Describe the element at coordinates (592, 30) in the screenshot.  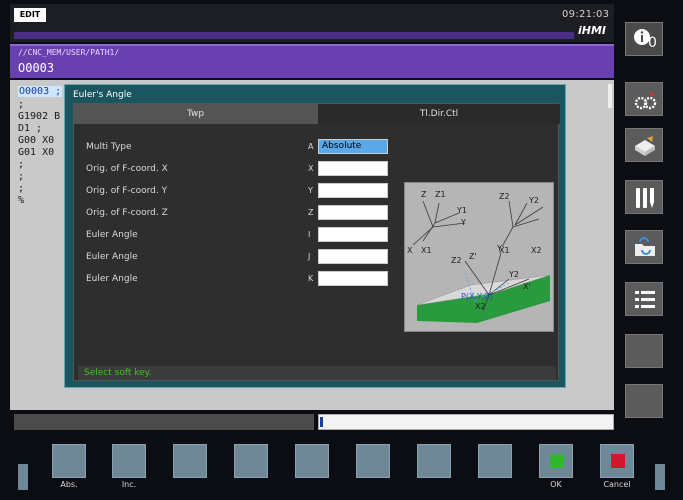
I see `brand-logo: iHMI` at that location.